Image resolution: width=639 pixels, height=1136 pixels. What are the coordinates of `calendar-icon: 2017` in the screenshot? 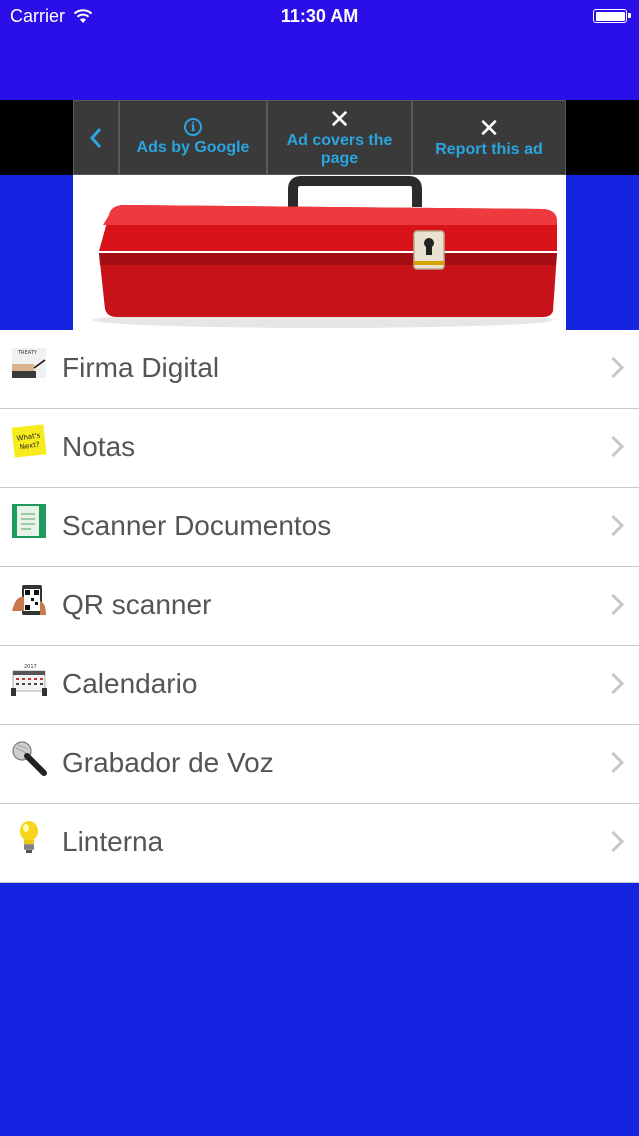 It's located at (29, 680).